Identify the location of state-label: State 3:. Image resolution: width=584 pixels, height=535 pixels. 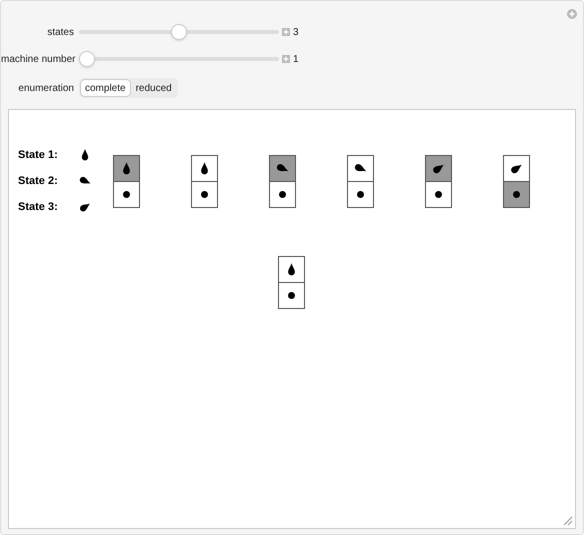
(38, 207).